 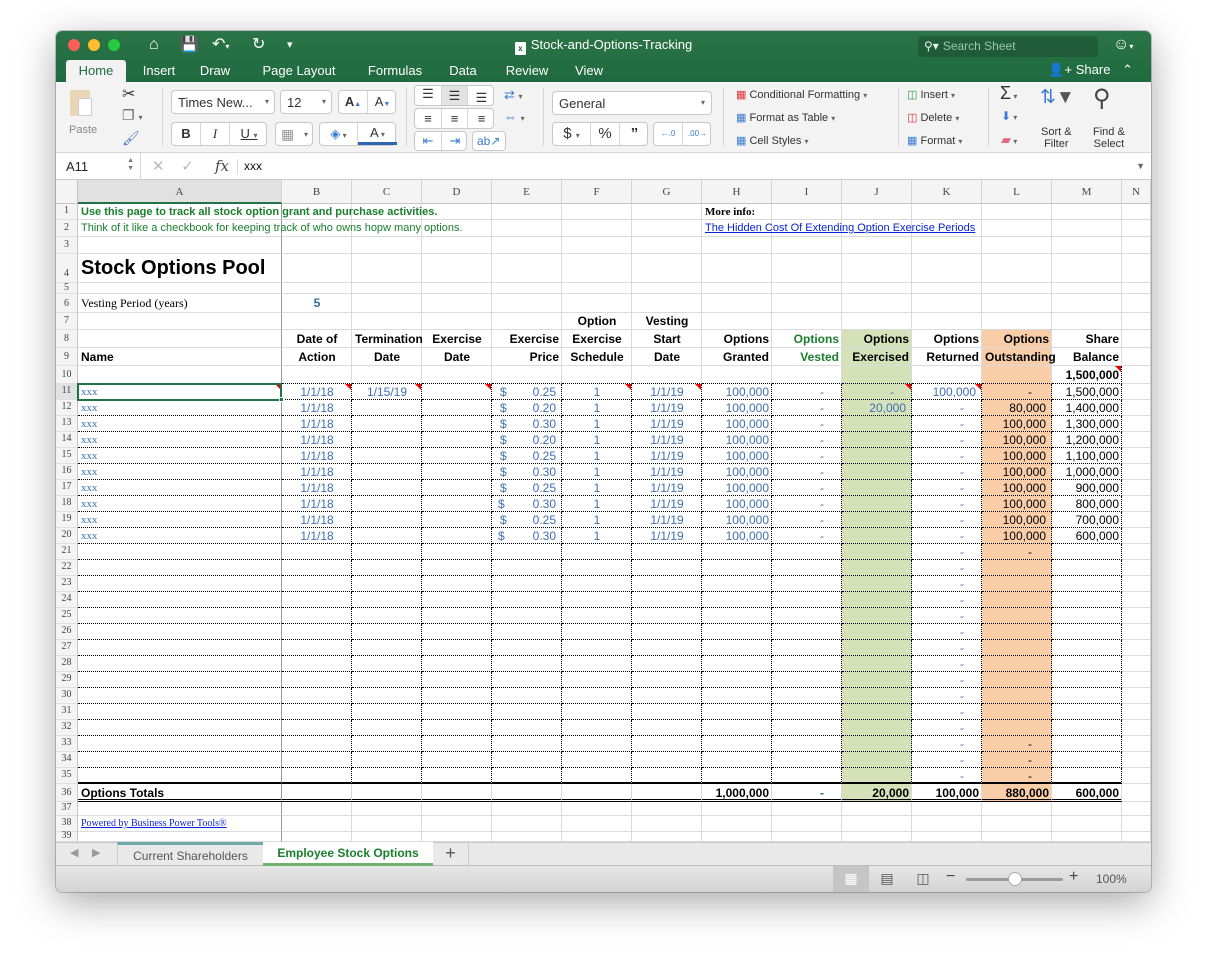 I want to click on search-sheet-input: ⚲▾ Search Sheet, so click(x=1008, y=46).